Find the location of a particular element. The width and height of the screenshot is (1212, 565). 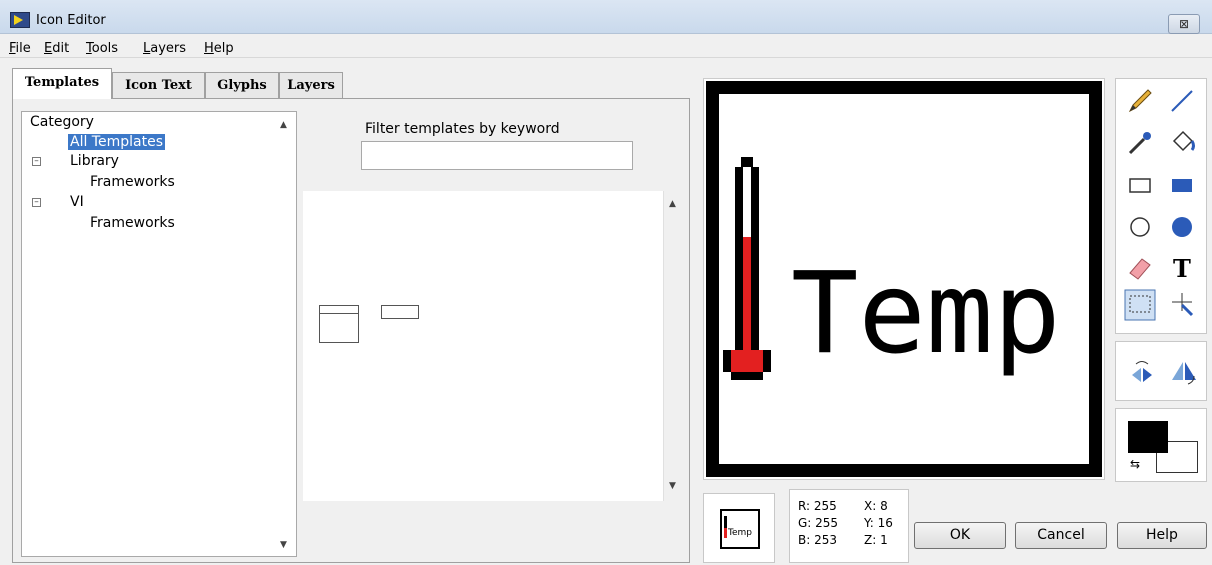

z-value: Z: 1 is located at coordinates (876, 540).